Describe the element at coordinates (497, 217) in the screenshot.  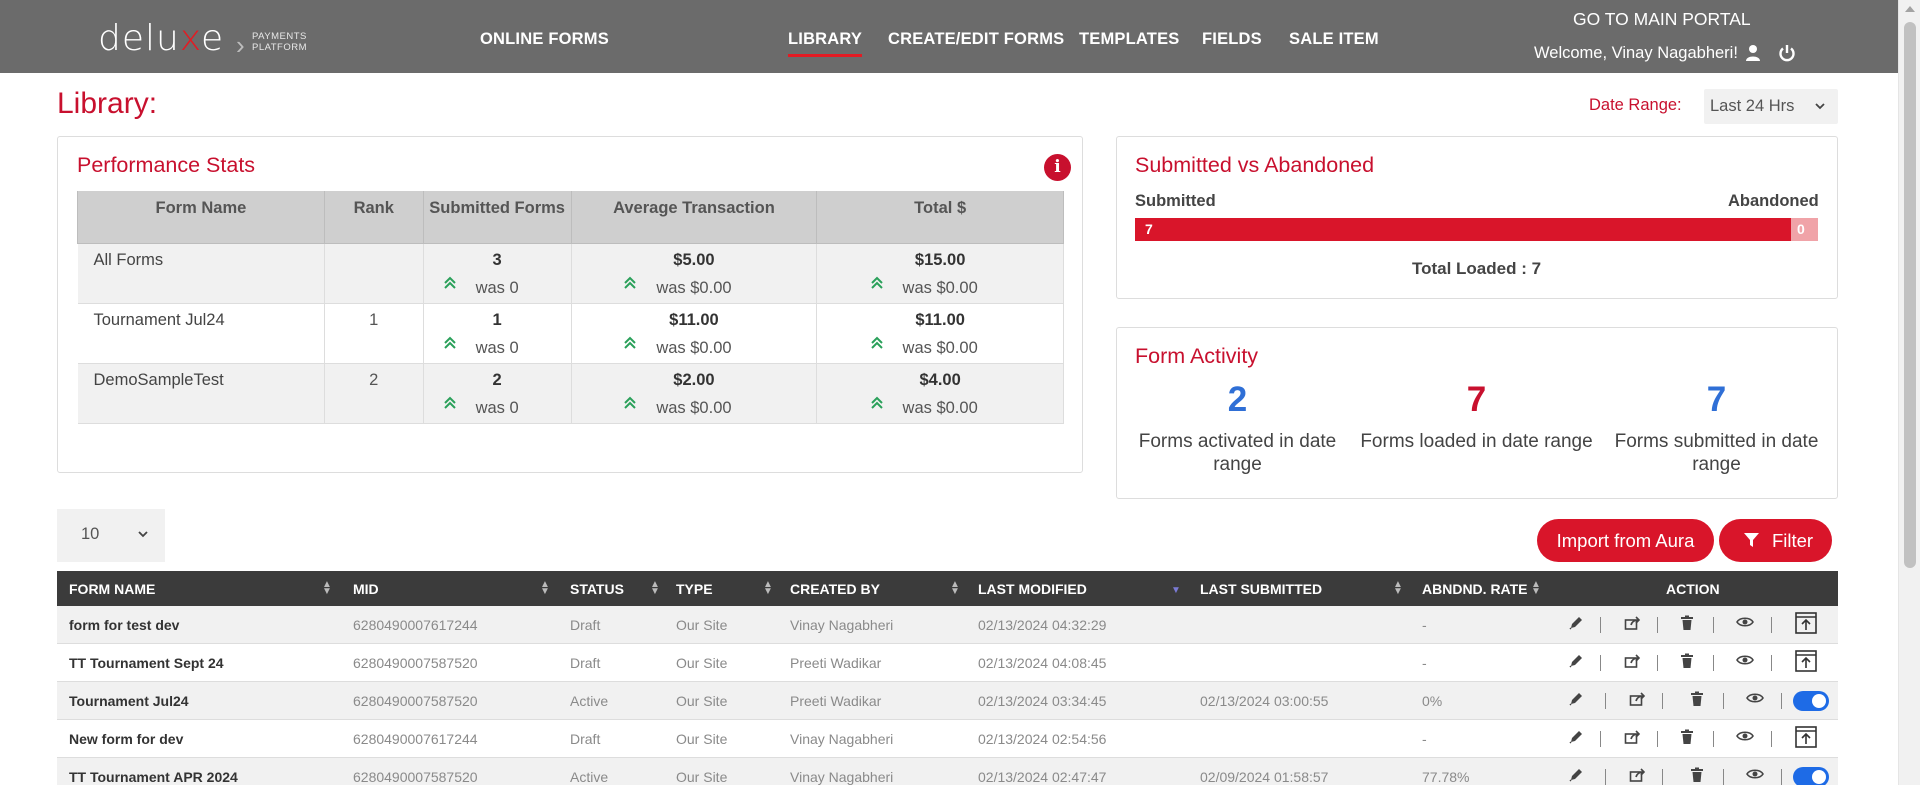
I see `column-header: Submitted Forms` at that location.